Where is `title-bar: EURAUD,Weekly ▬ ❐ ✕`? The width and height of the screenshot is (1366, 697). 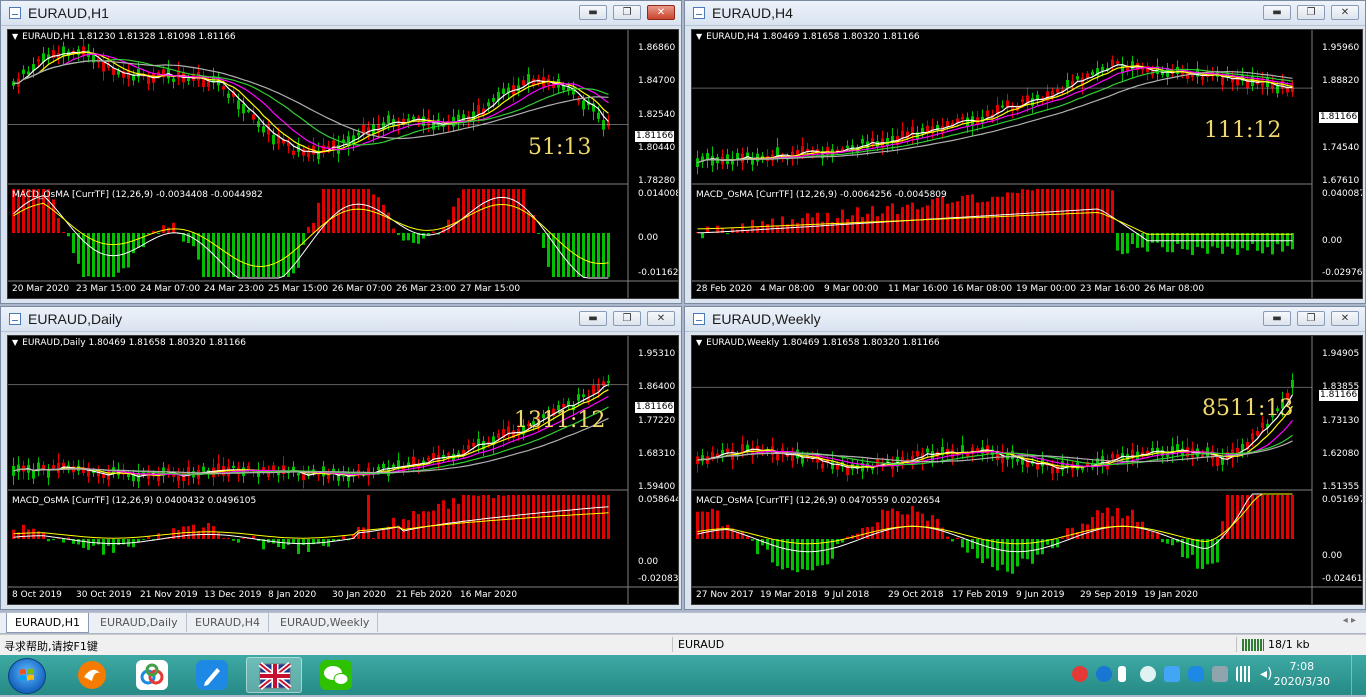
title-bar: EURAUD,Weekly ▬ ❐ ✕ is located at coordinates (1025, 319).